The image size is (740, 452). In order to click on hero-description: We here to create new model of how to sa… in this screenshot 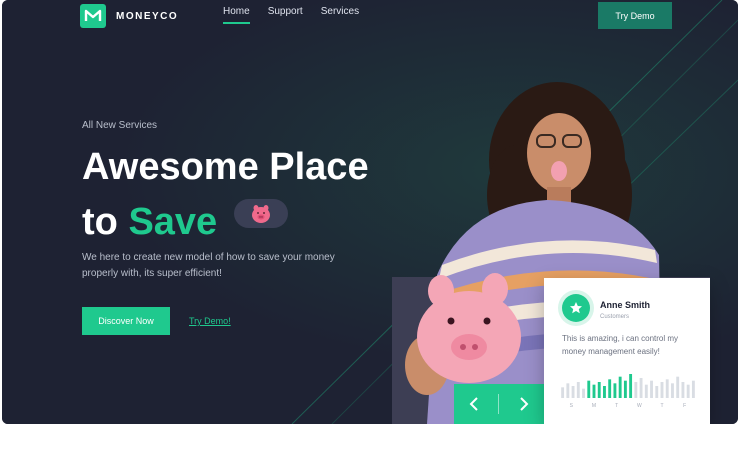, I will do `click(208, 265)`.